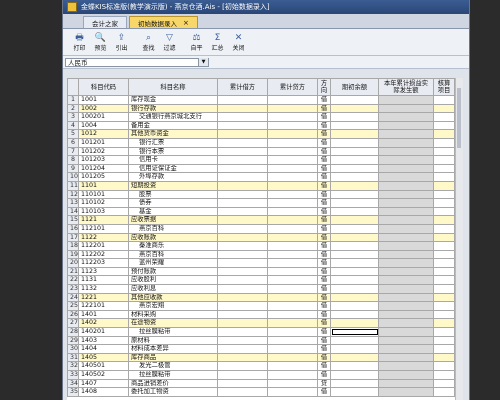  I want to click on summary-button: Σ 汇总, so click(217, 42).